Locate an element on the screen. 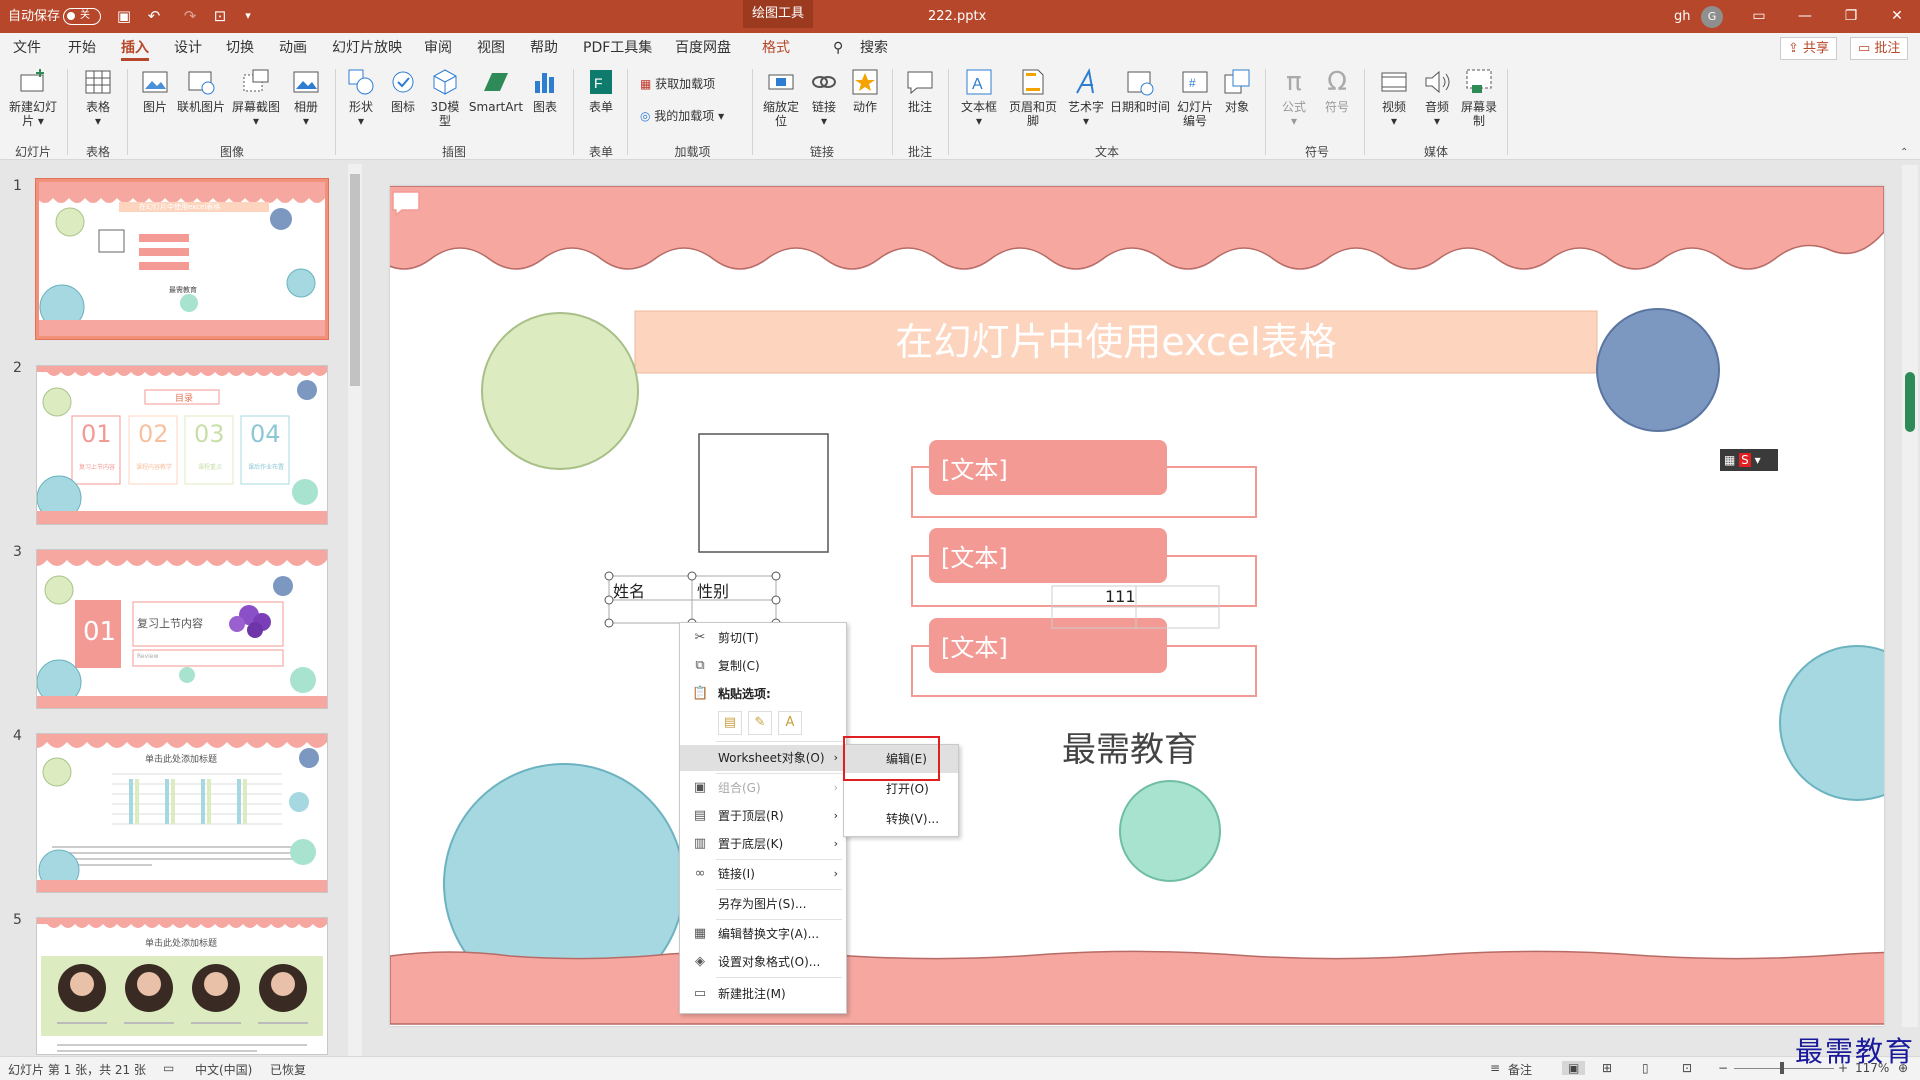  share-button: ⇪ 共享 is located at coordinates (1809, 48).